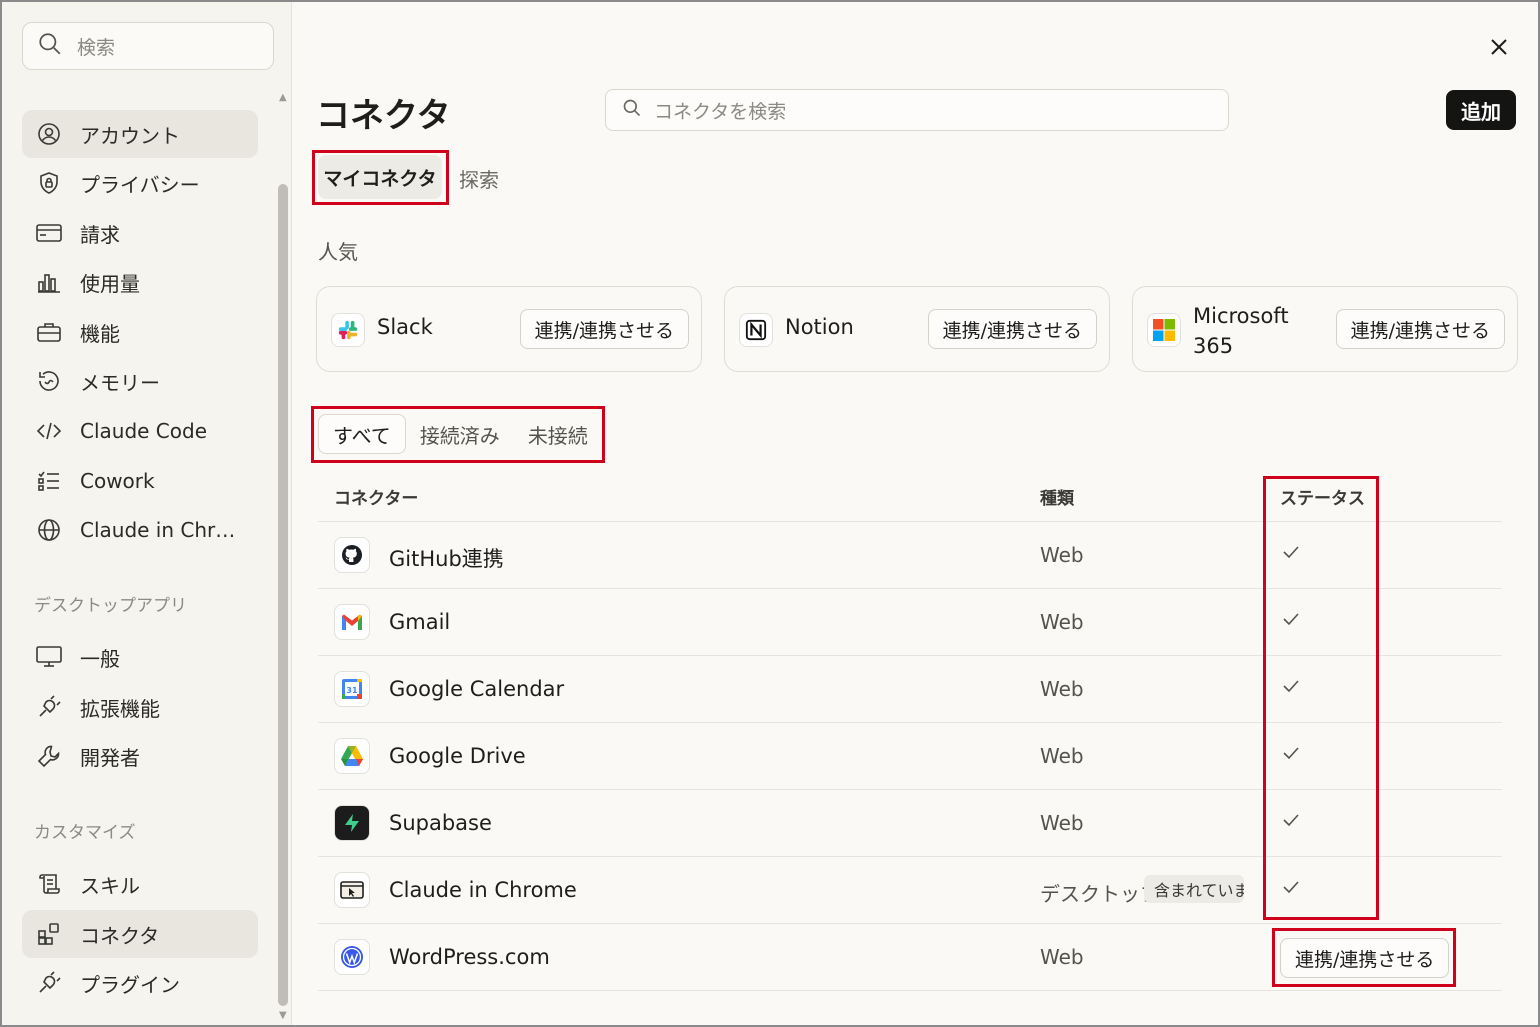  Describe the element at coordinates (110, 283) in the screenshot. I see `sidebar-item-label: 使用量` at that location.